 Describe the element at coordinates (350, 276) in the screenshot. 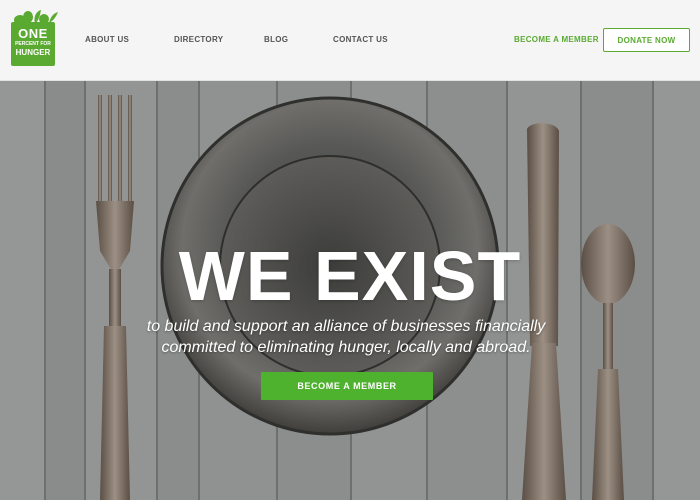

I see `hero-title: WE EXIST` at that location.